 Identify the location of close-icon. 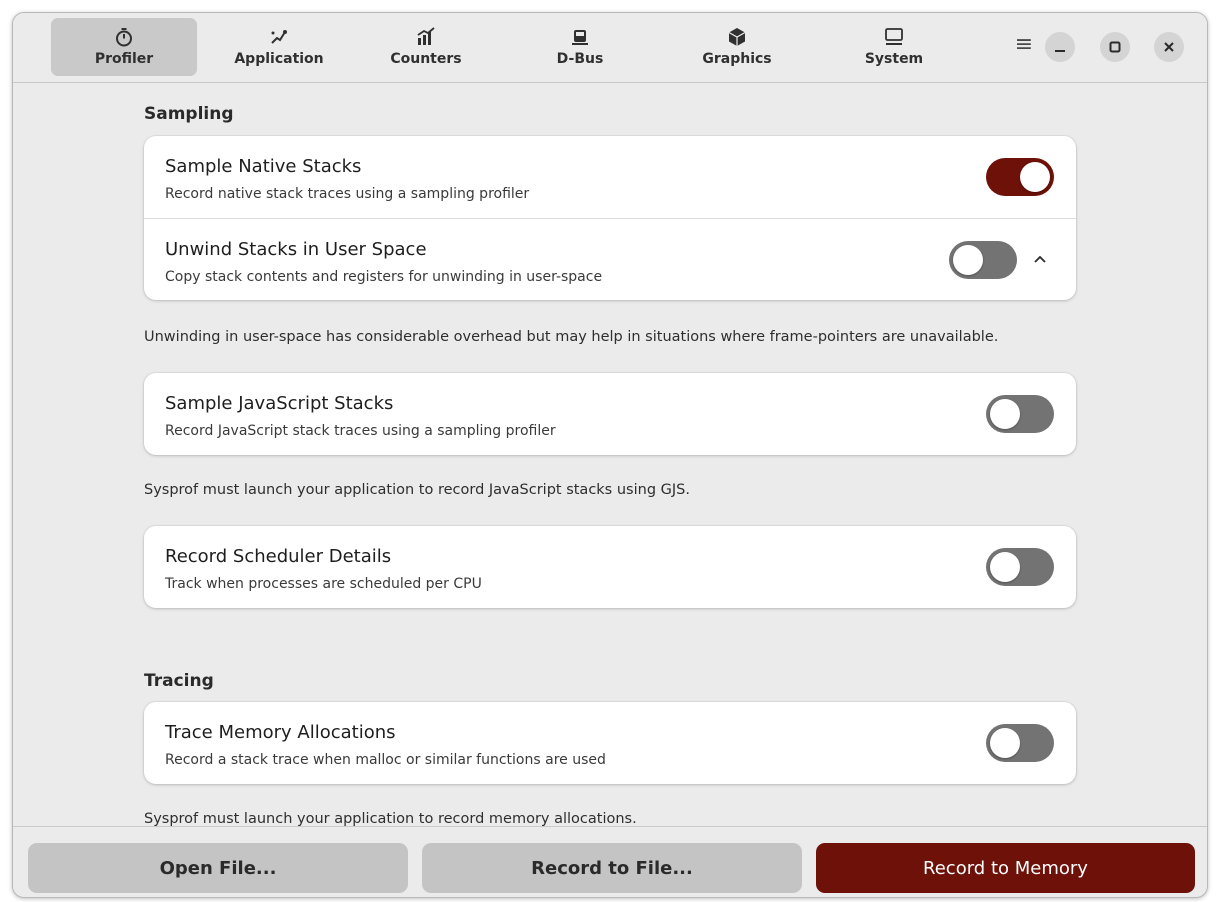
(1169, 47).